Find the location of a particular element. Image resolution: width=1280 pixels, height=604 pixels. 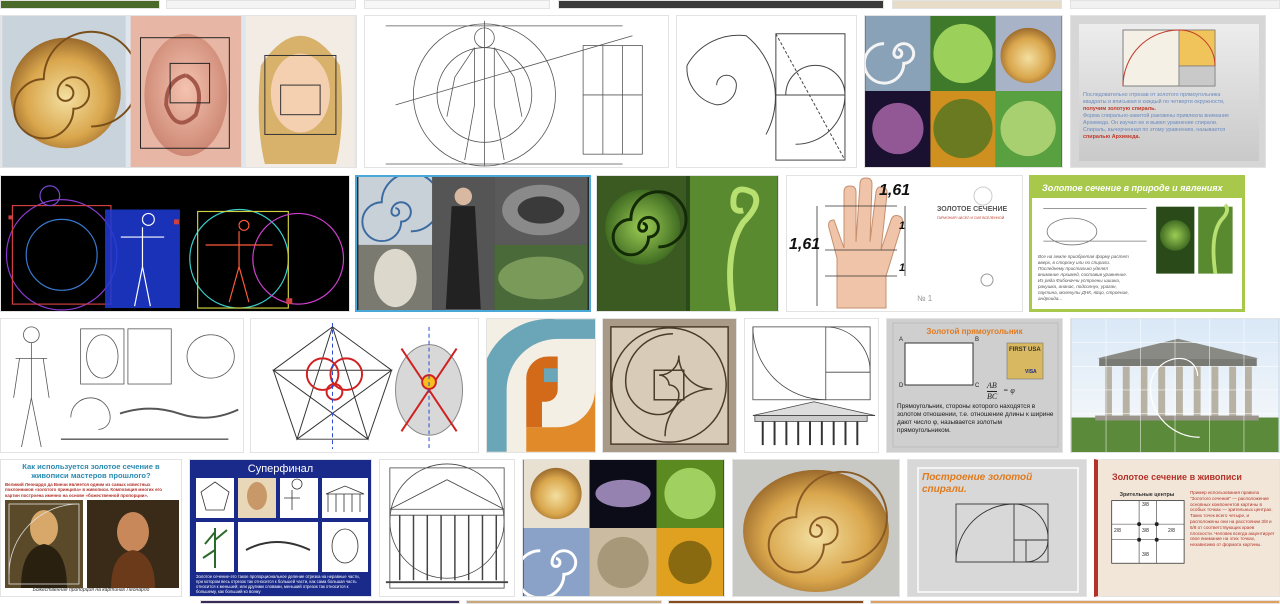

vitruvian-neon-illustration is located at coordinates (175, 248).